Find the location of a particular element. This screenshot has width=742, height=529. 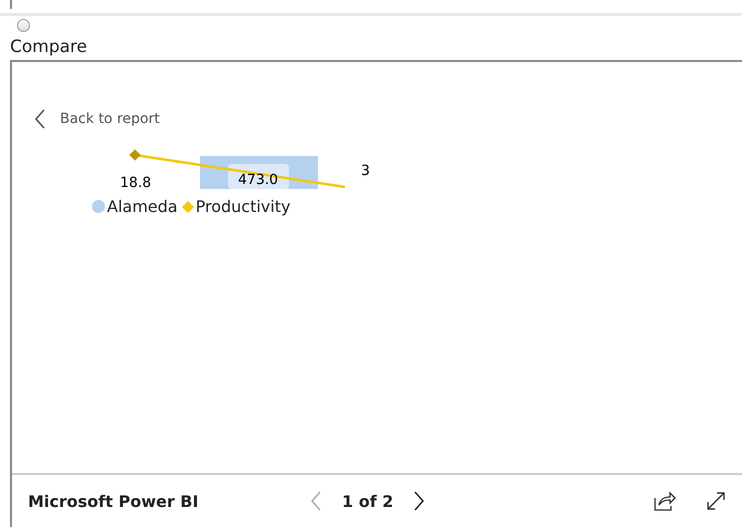

share-icon is located at coordinates (665, 501).